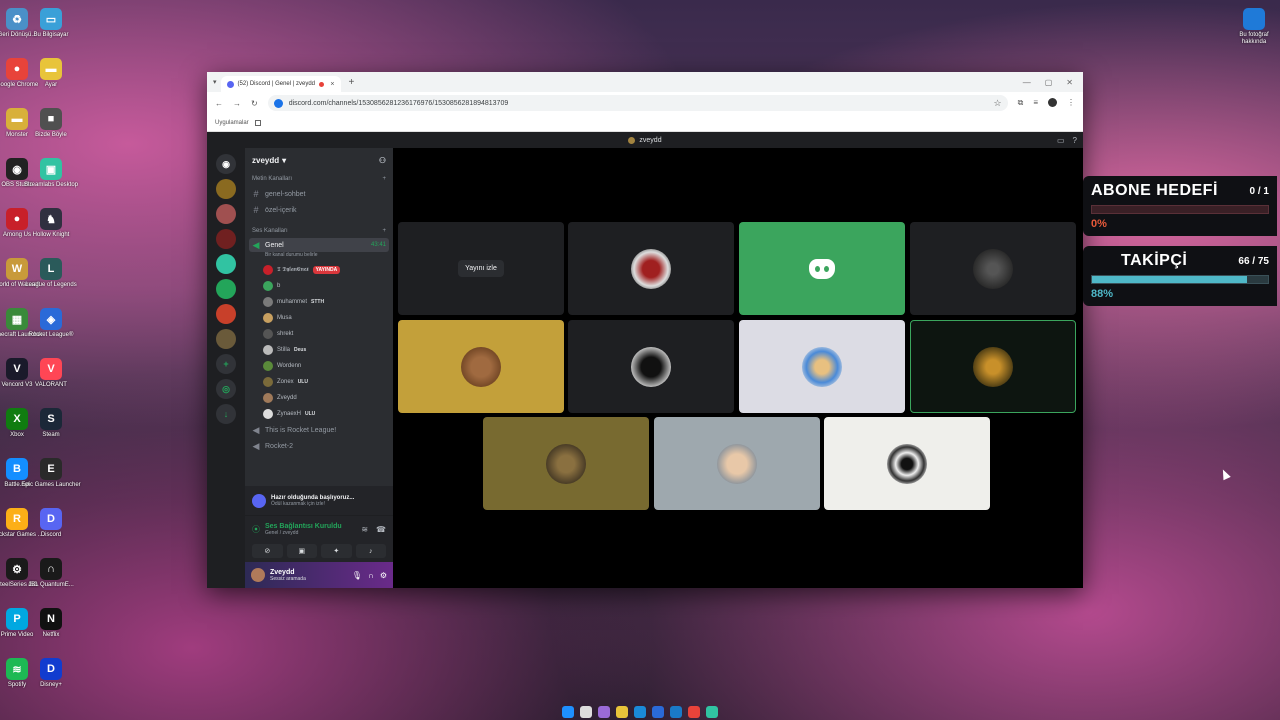 This screenshot has width=1280, height=720. I want to click on signal-icon: ⦿, so click(256, 529).